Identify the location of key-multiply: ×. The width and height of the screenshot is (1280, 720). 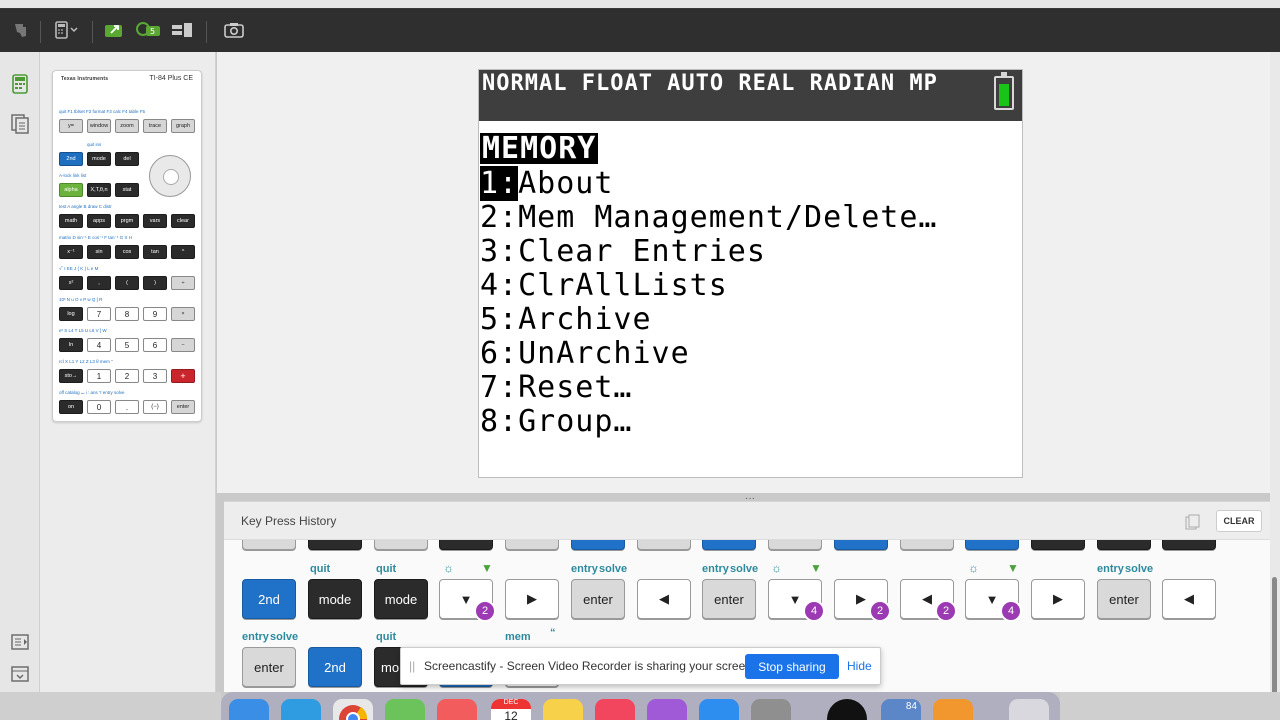
(183, 314).